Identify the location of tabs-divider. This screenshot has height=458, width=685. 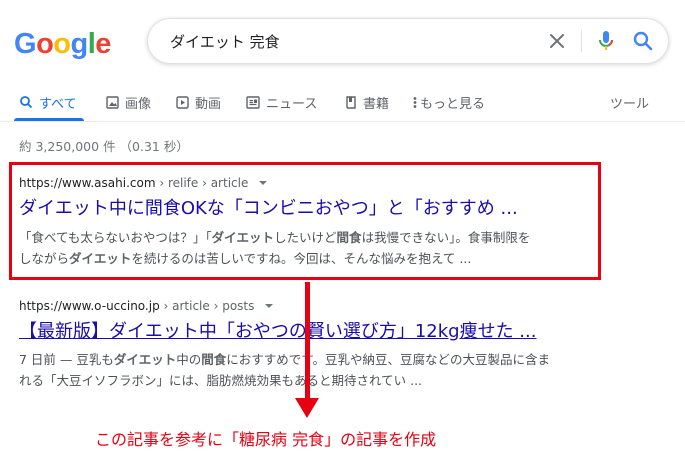
(342, 121).